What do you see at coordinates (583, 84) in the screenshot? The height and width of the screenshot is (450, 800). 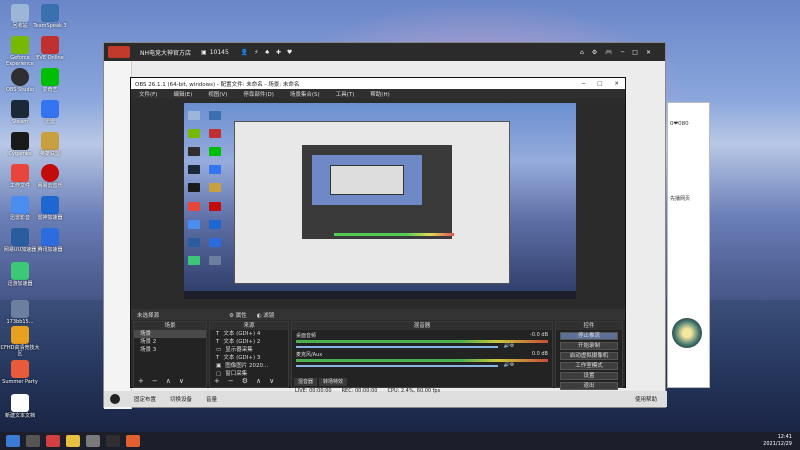 I see `minimize-icon: ─` at bounding box center [583, 84].